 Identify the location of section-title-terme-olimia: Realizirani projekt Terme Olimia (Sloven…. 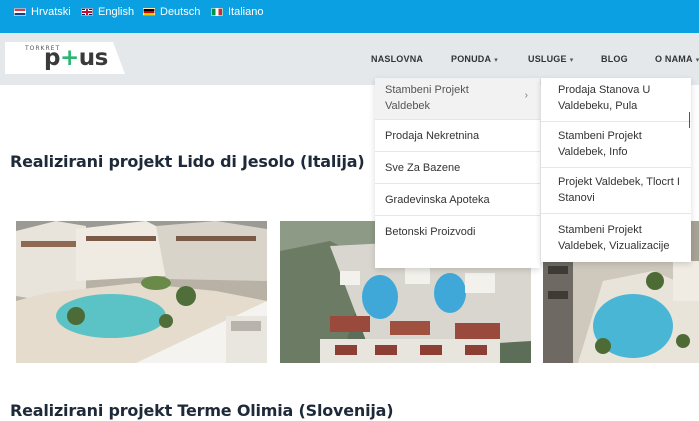
(202, 410).